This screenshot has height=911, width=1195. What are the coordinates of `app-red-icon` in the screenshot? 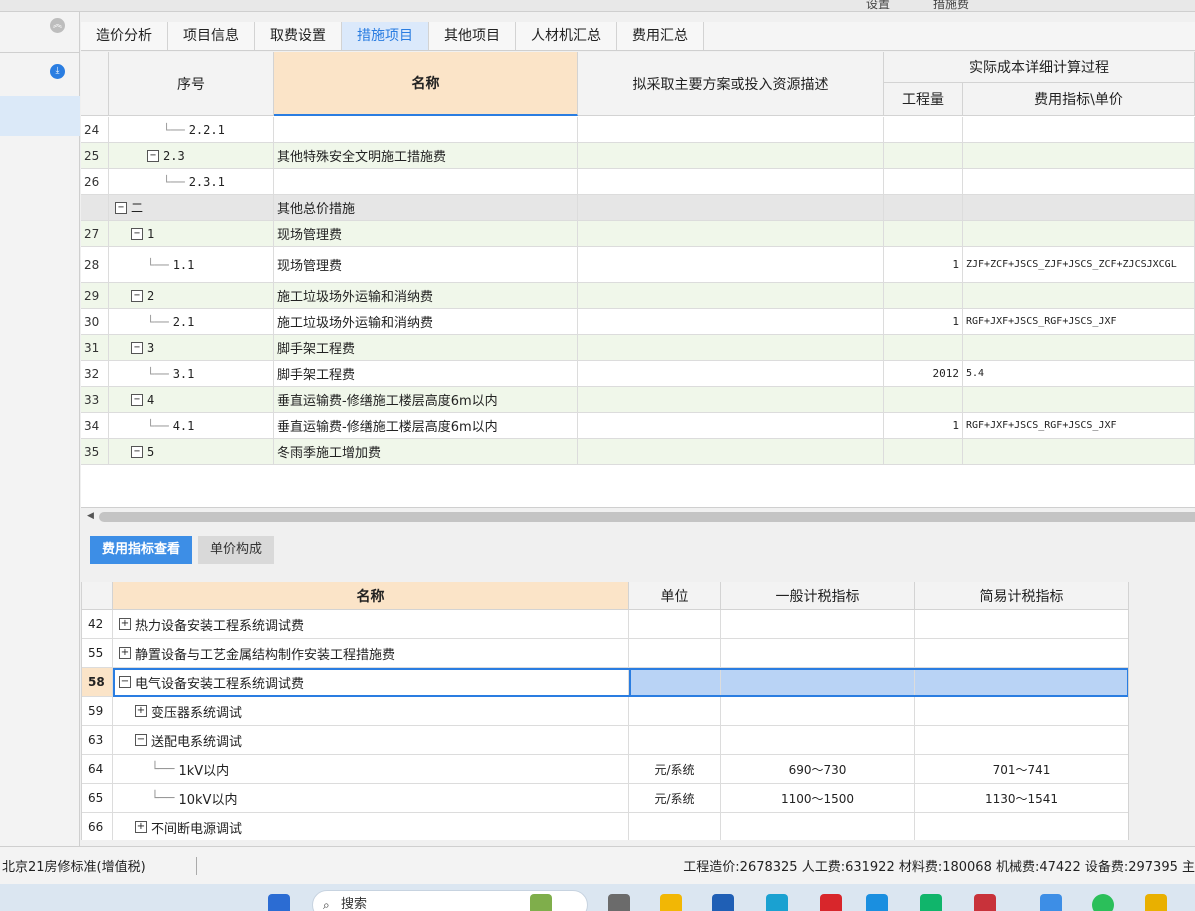 It's located at (831, 902).